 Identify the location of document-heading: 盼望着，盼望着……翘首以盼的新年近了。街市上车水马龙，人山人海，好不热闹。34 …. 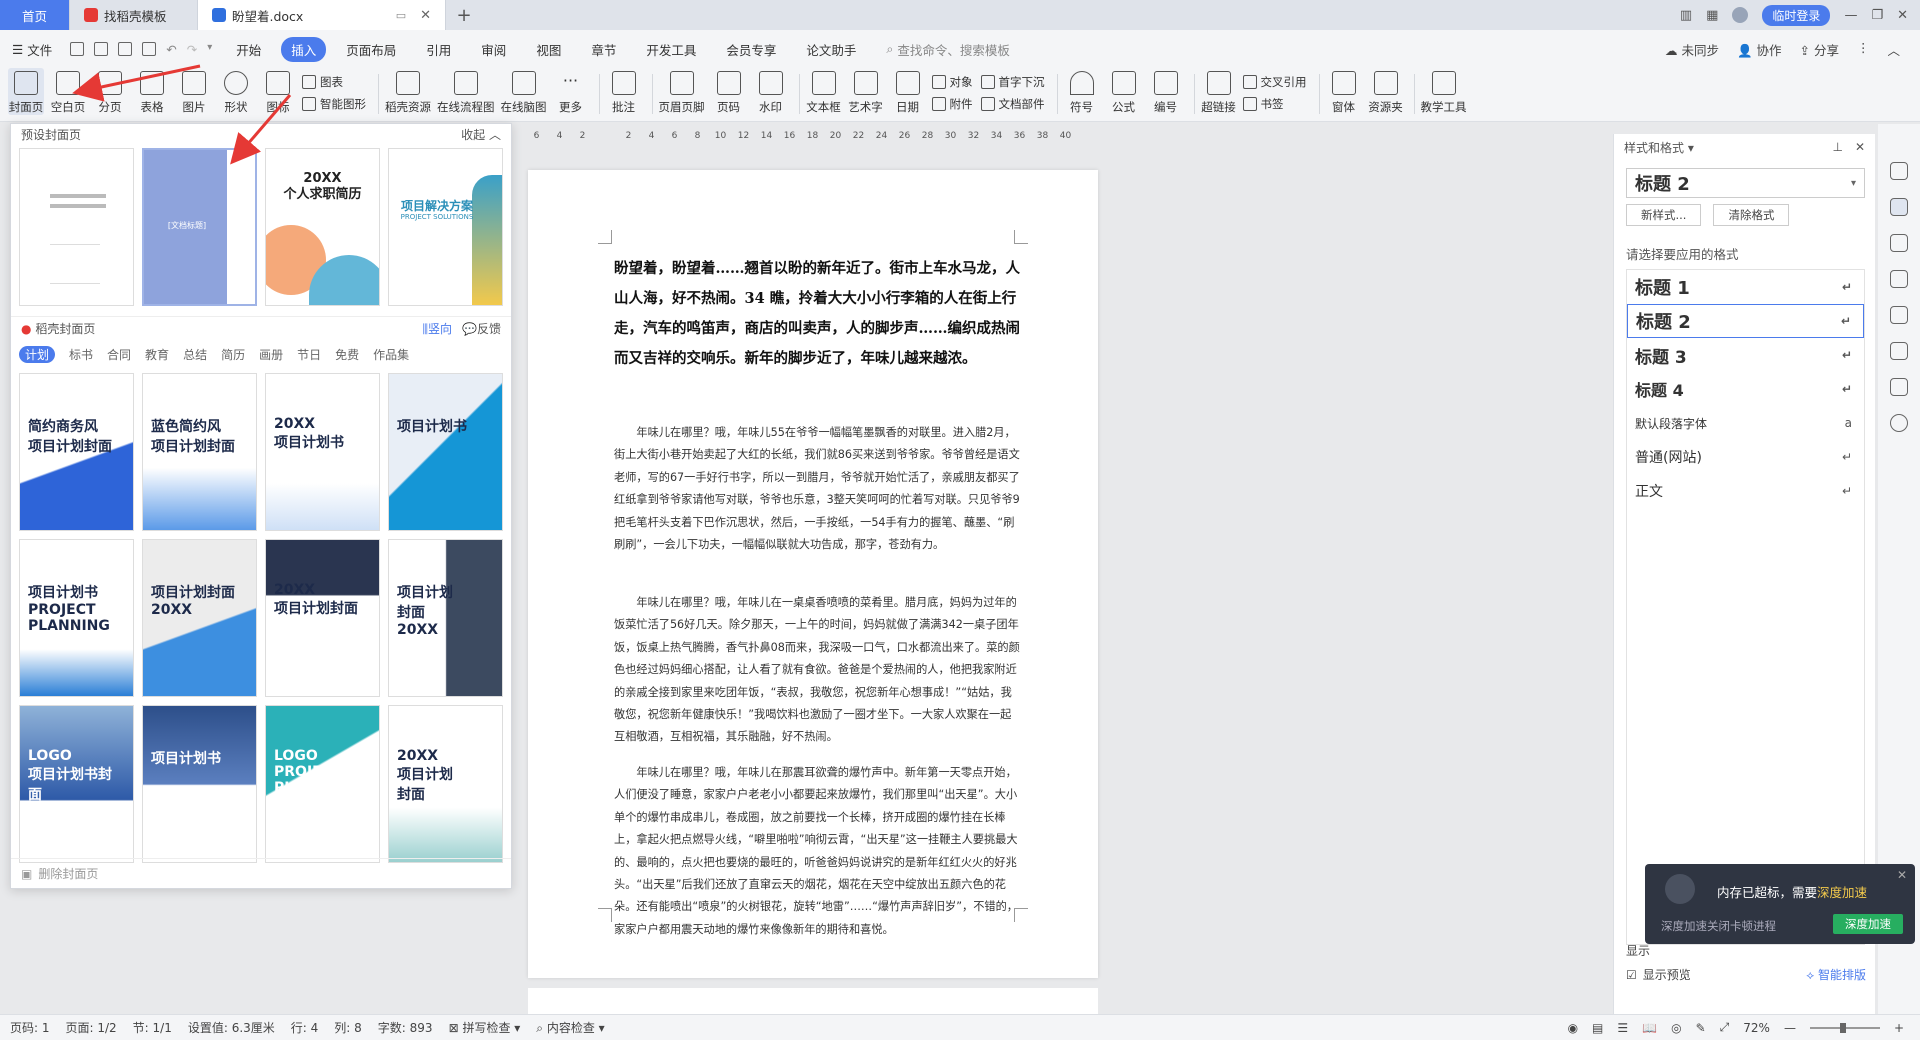
(818, 314).